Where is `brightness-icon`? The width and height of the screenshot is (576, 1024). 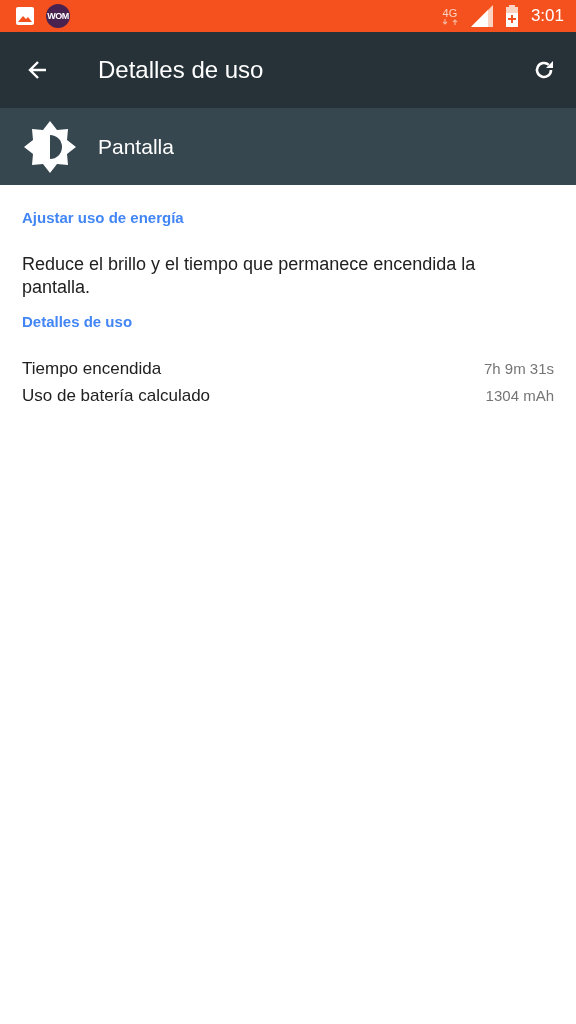 brightness-icon is located at coordinates (50, 146).